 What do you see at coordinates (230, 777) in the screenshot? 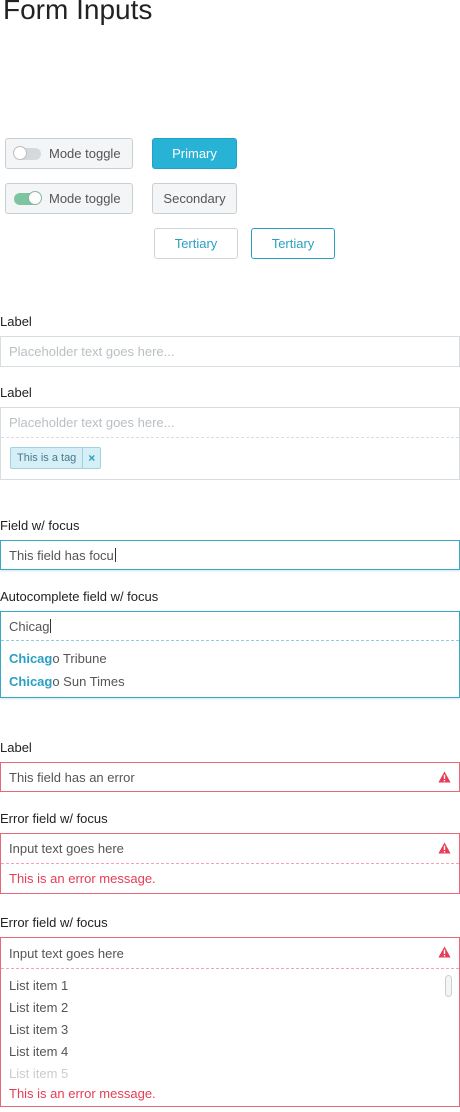
I see `error-text-input: This field has an error` at bounding box center [230, 777].